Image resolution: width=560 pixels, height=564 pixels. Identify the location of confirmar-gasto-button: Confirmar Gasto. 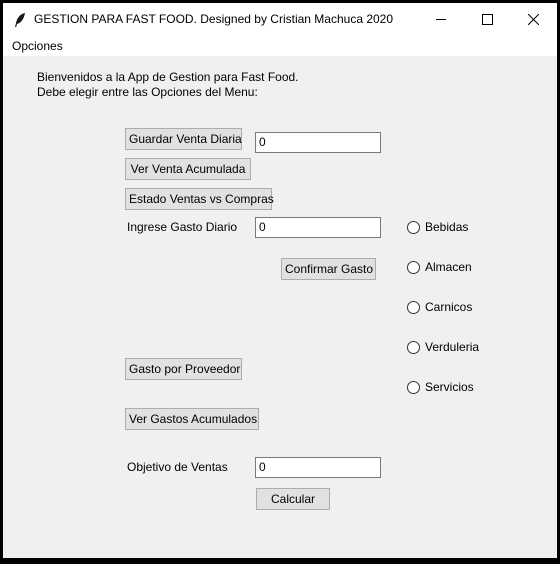
(328, 269).